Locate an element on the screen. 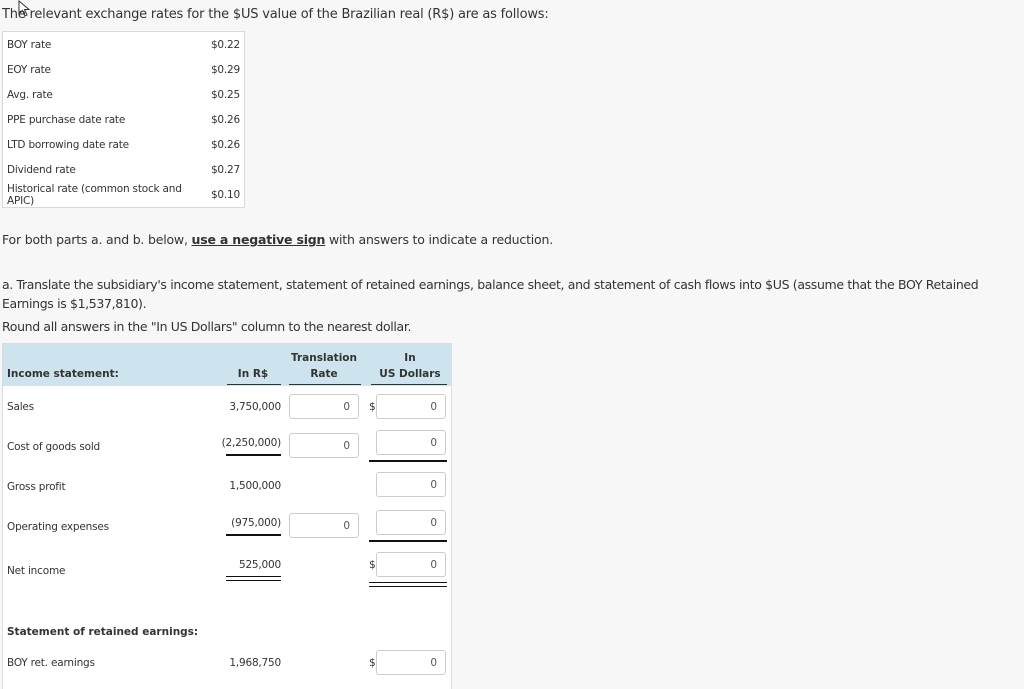 This screenshot has height=689, width=1024. rate-value: $0.10 is located at coordinates (225, 194).